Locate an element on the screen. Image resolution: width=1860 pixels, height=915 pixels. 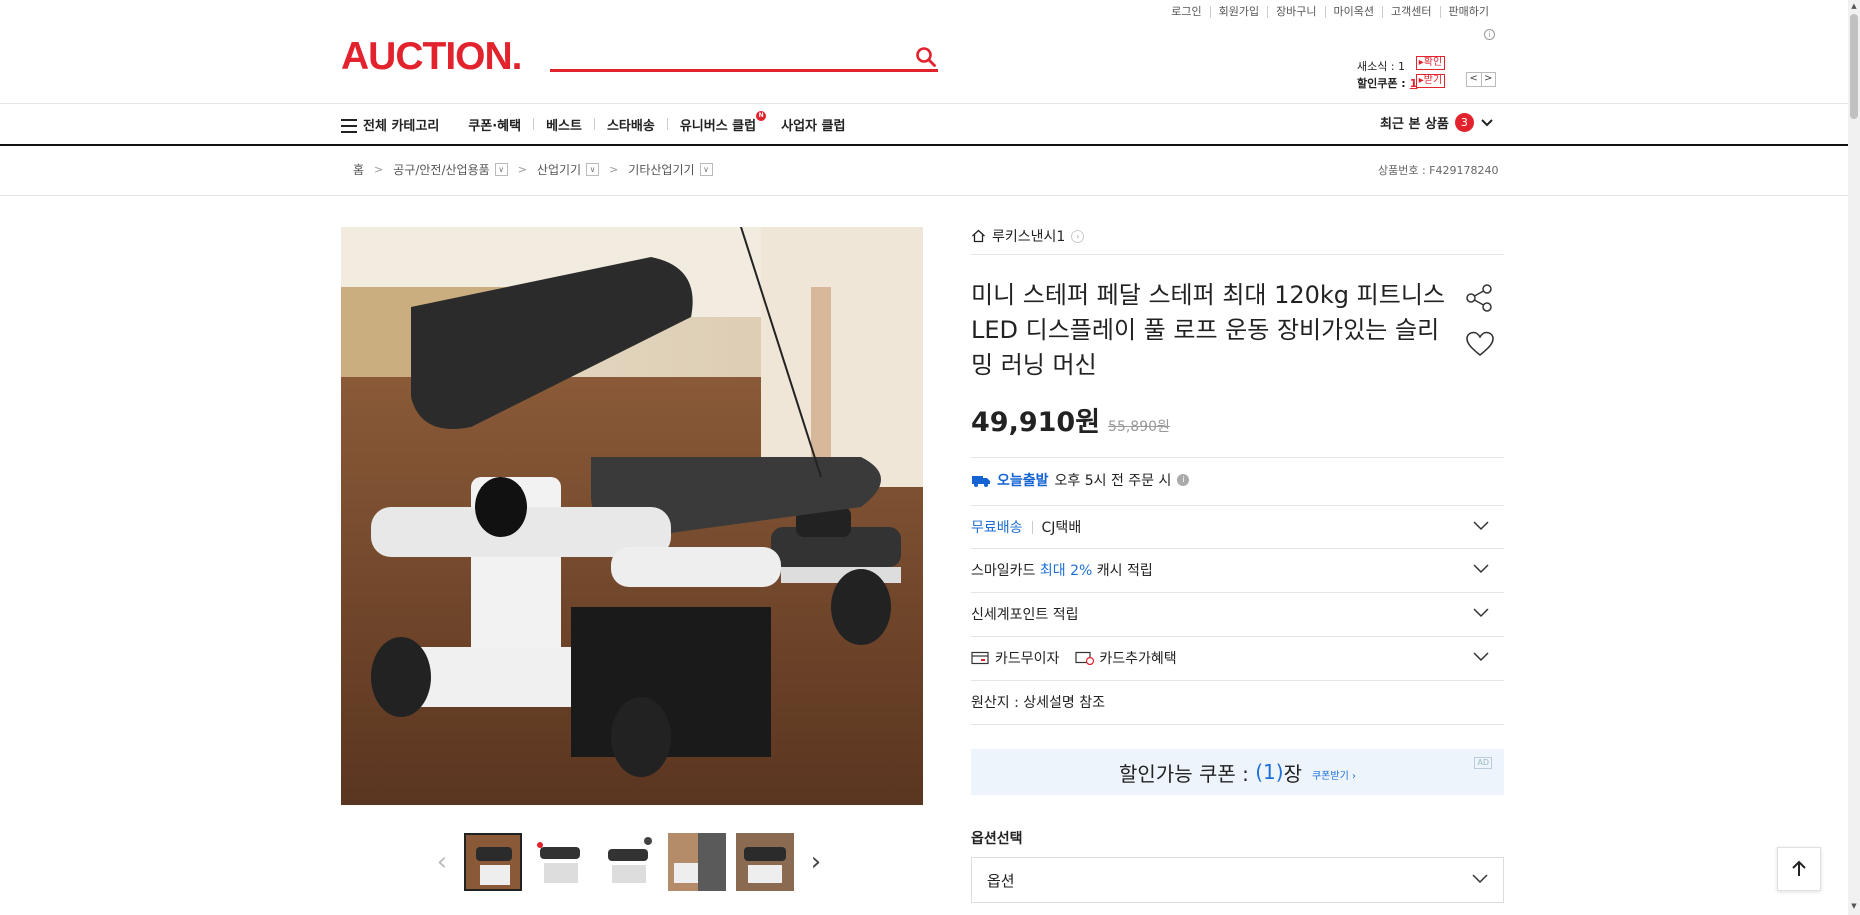
ssg-point-row: 신세계포인트 적립 is located at coordinates (1237, 614).